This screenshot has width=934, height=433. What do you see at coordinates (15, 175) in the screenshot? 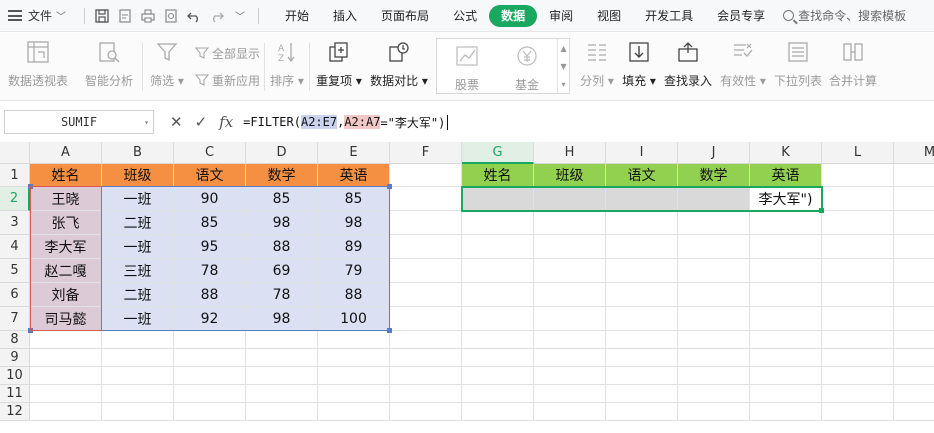
I see `row-header-1: 1` at bounding box center [15, 175].